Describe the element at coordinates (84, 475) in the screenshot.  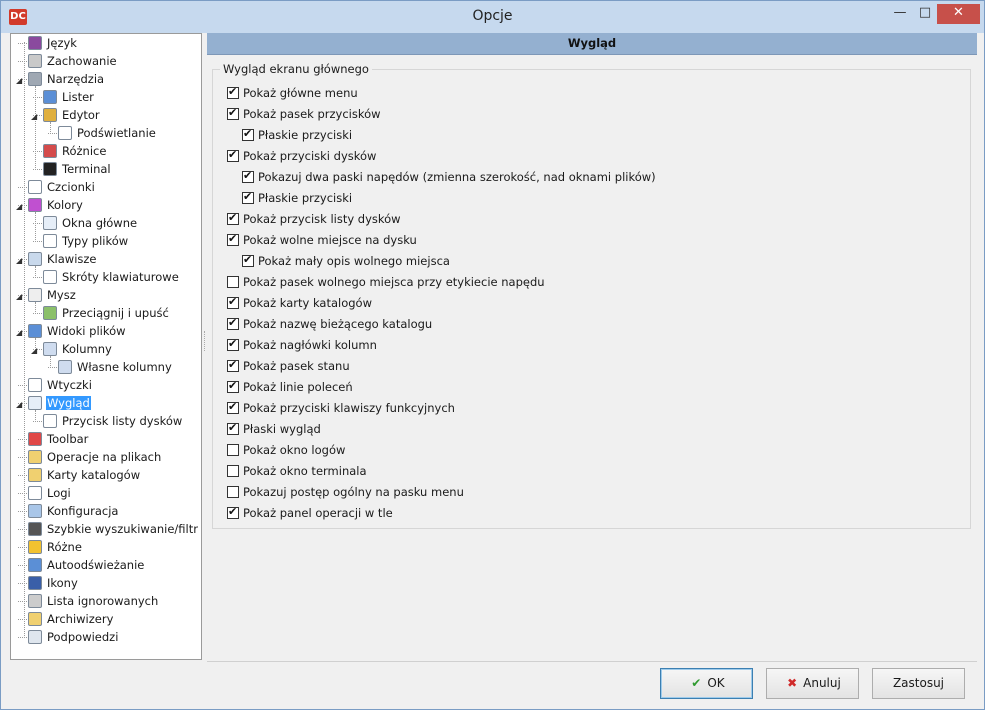
I see `tree-item: Karty katalogów` at that location.